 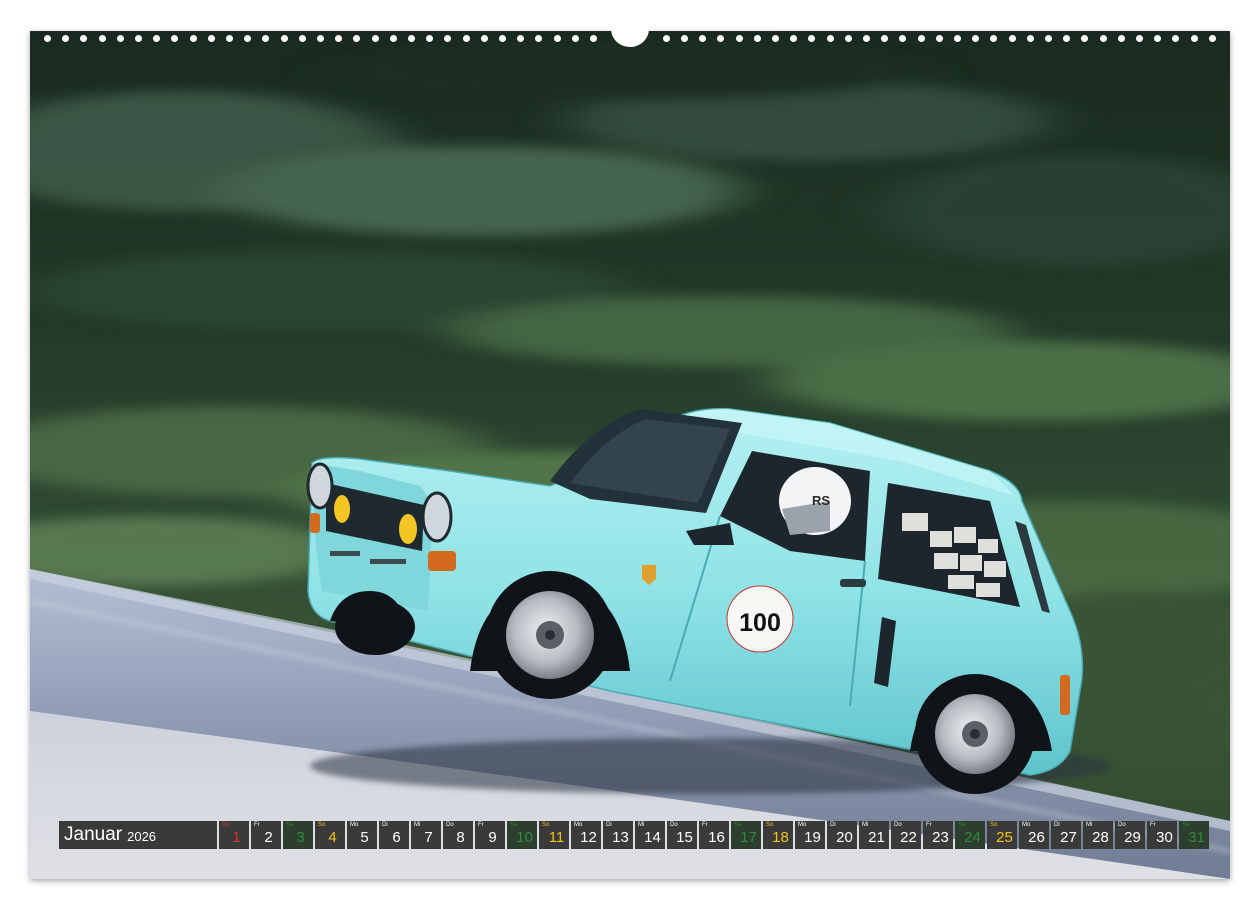 What do you see at coordinates (556, 837) in the screenshot?
I see `day-number: 11` at bounding box center [556, 837].